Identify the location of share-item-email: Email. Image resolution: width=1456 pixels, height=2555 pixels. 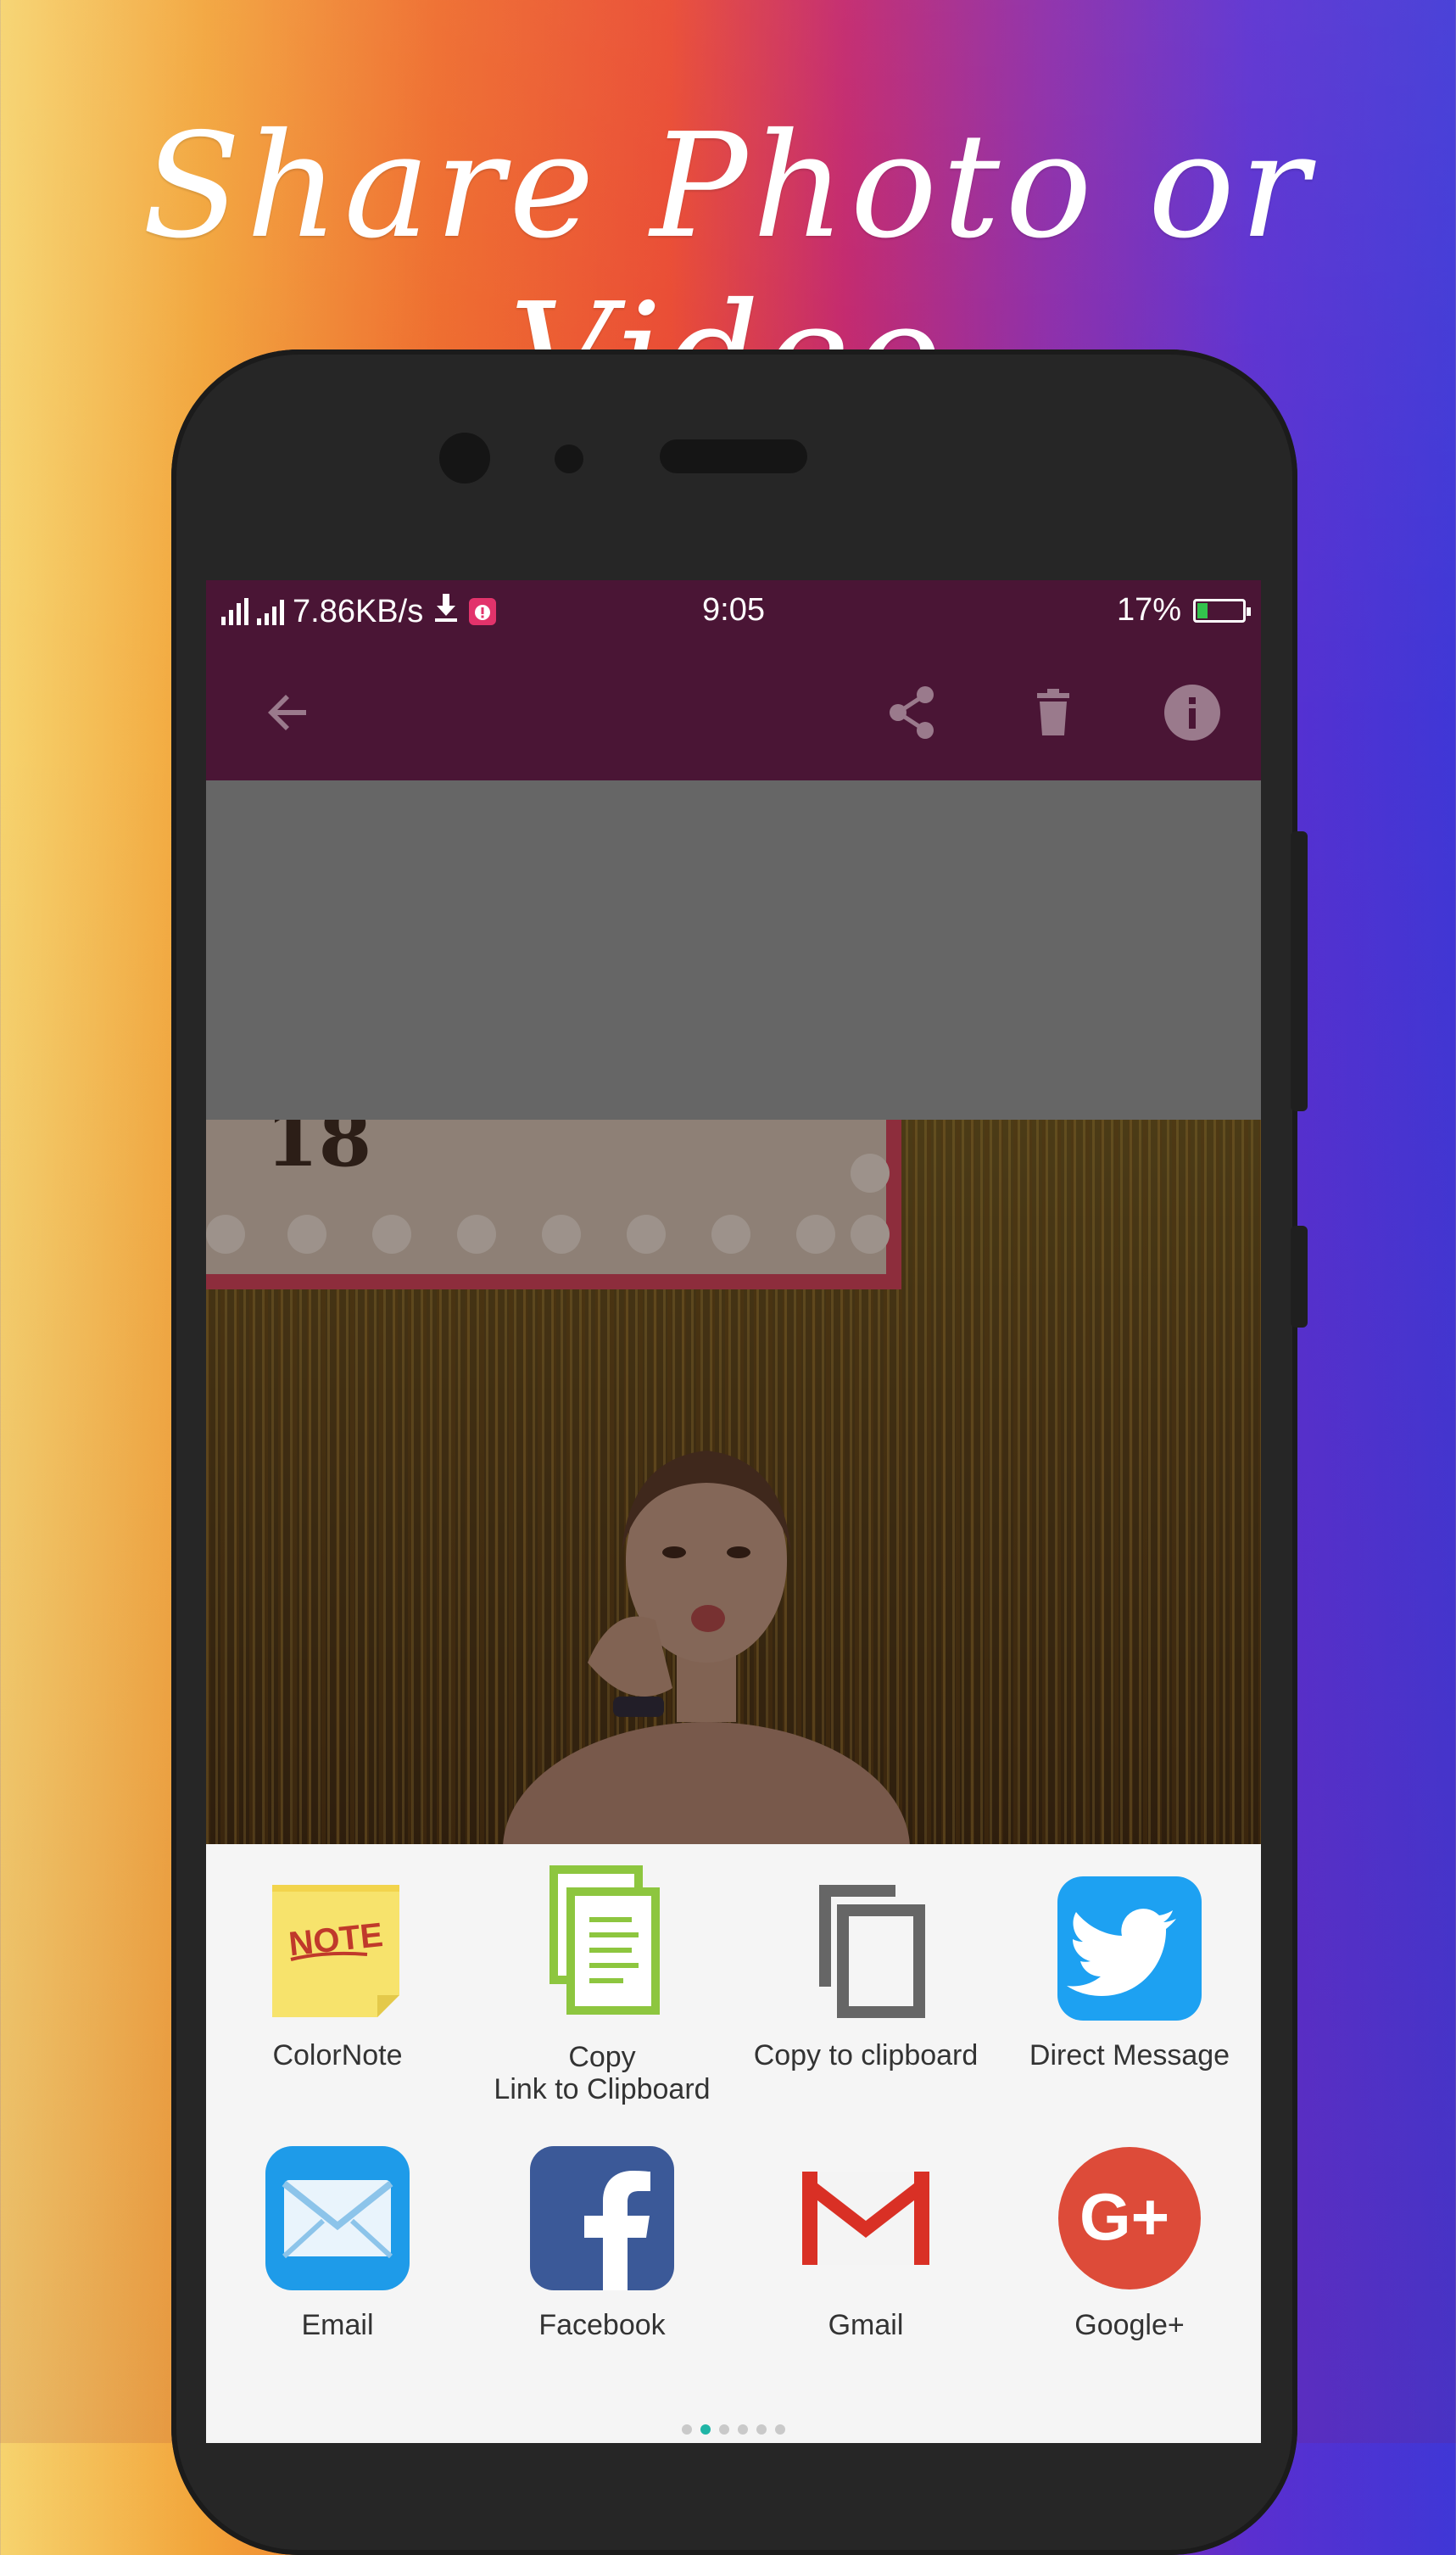
(337, 2256).